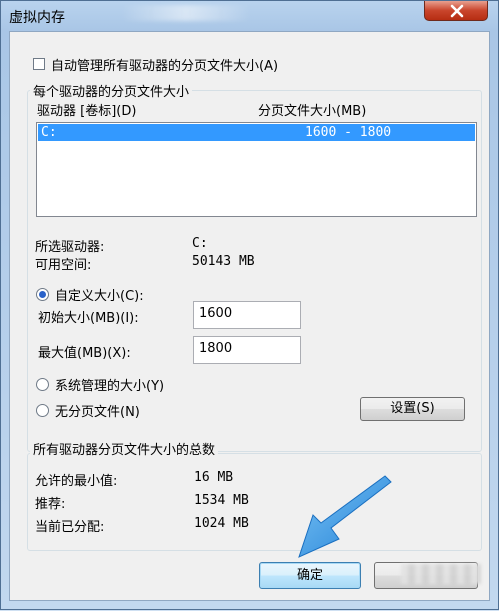 The height and width of the screenshot is (611, 499). I want to click on annotation-arrow-icon, so click(345, 516).